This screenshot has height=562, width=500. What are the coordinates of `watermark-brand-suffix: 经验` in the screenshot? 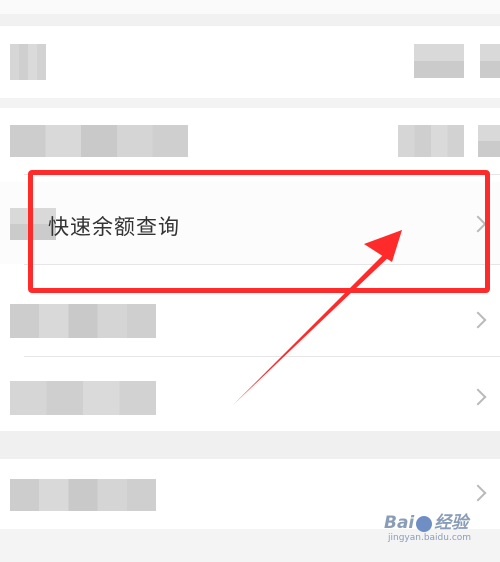 It's located at (451, 523).